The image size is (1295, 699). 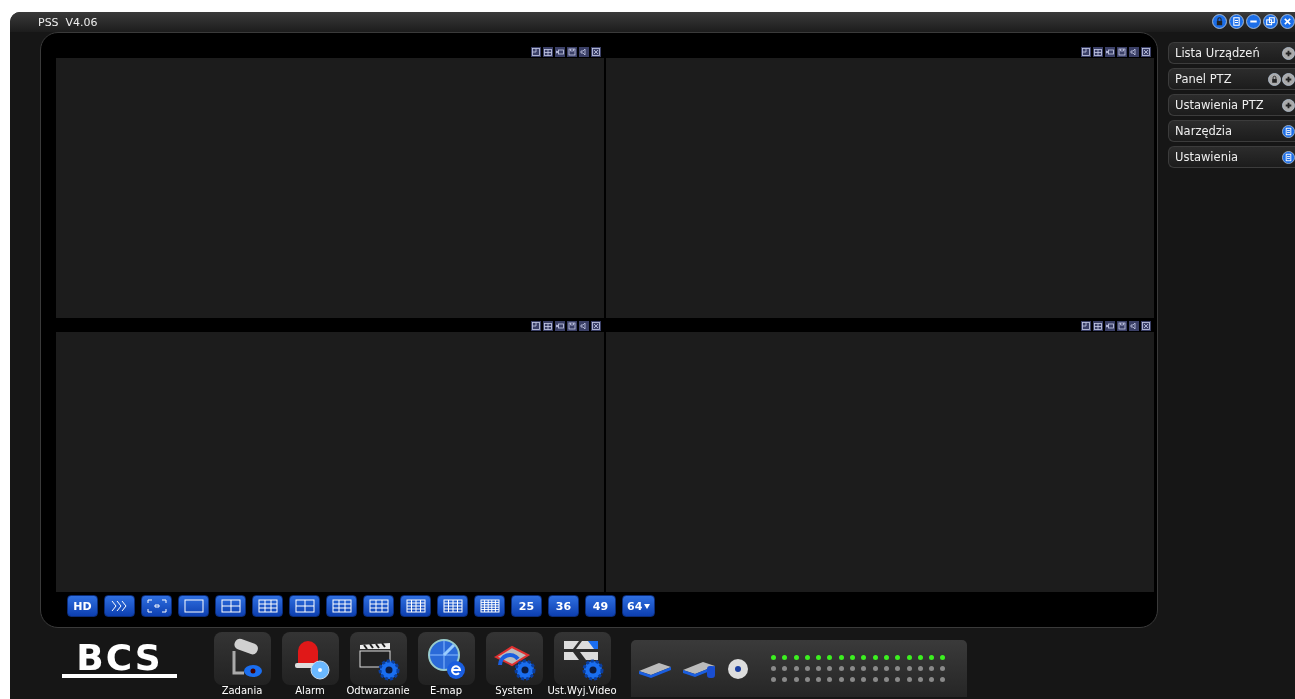 I want to click on single-layout-icon, so click(x=193, y=606).